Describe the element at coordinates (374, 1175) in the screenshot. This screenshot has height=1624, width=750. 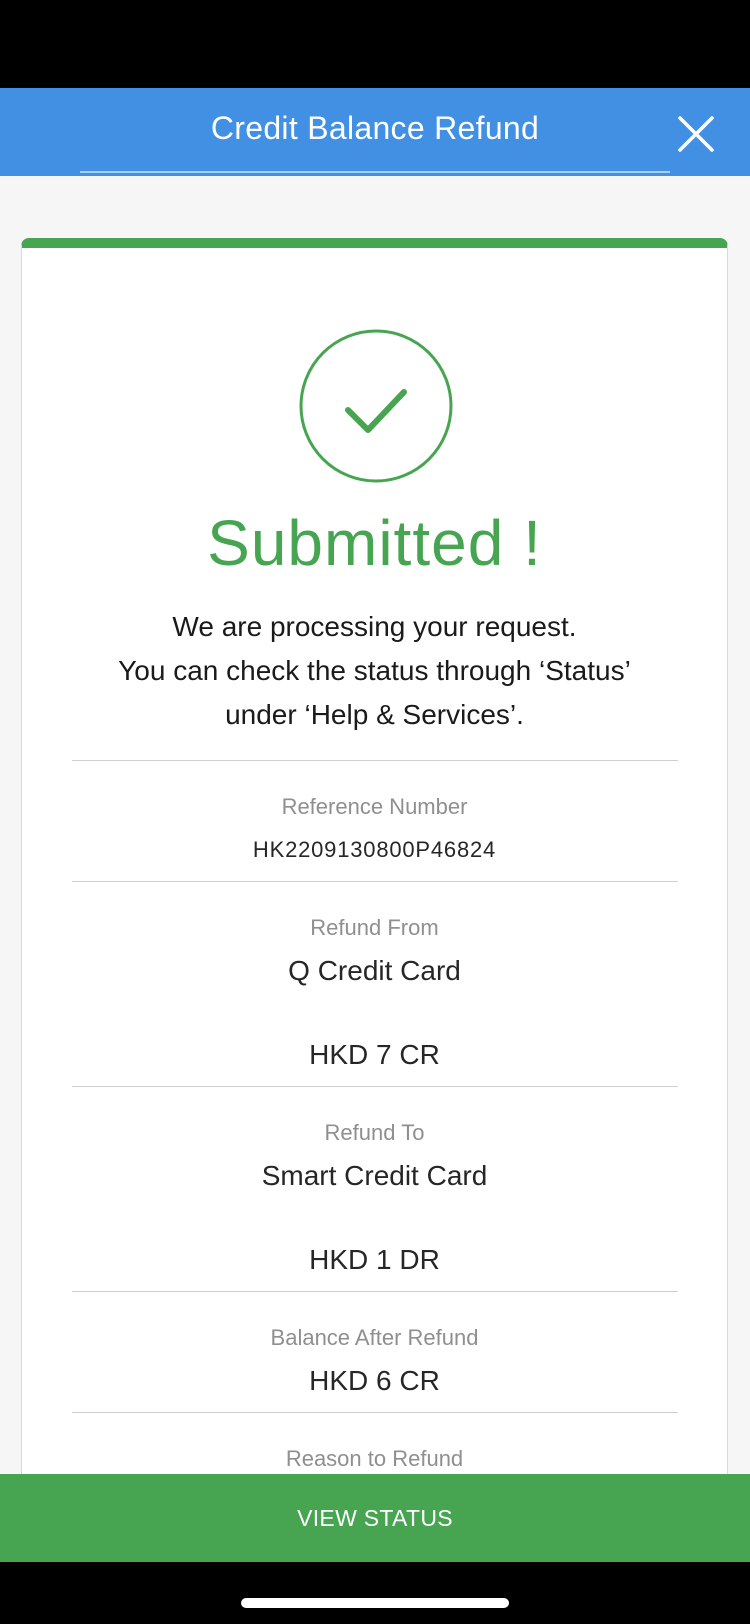
I see `refund-to-card: Smart Credit Card` at that location.